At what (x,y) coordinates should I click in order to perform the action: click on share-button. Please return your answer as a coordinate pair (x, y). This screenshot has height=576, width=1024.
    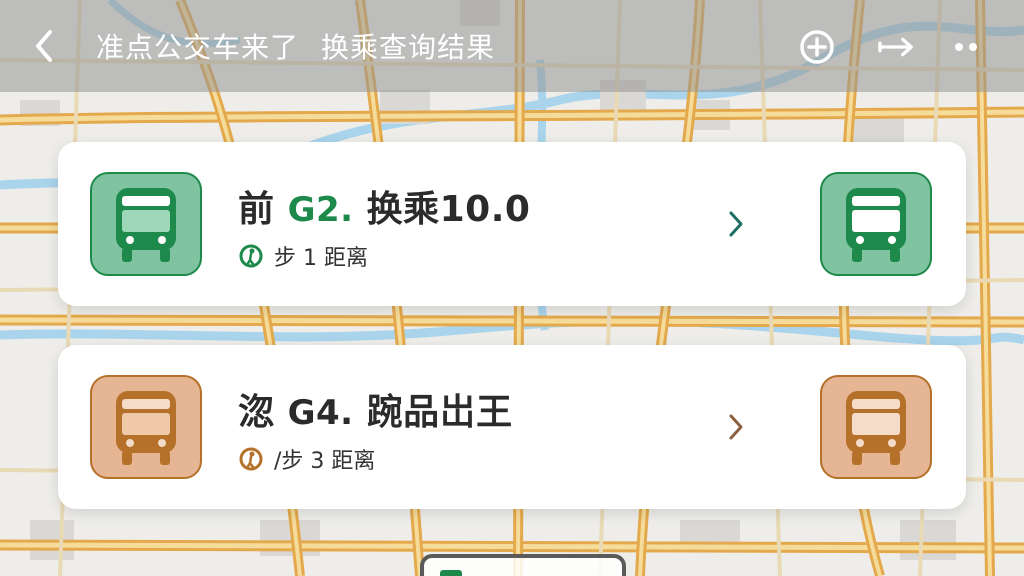
    Looking at the image, I should click on (897, 47).